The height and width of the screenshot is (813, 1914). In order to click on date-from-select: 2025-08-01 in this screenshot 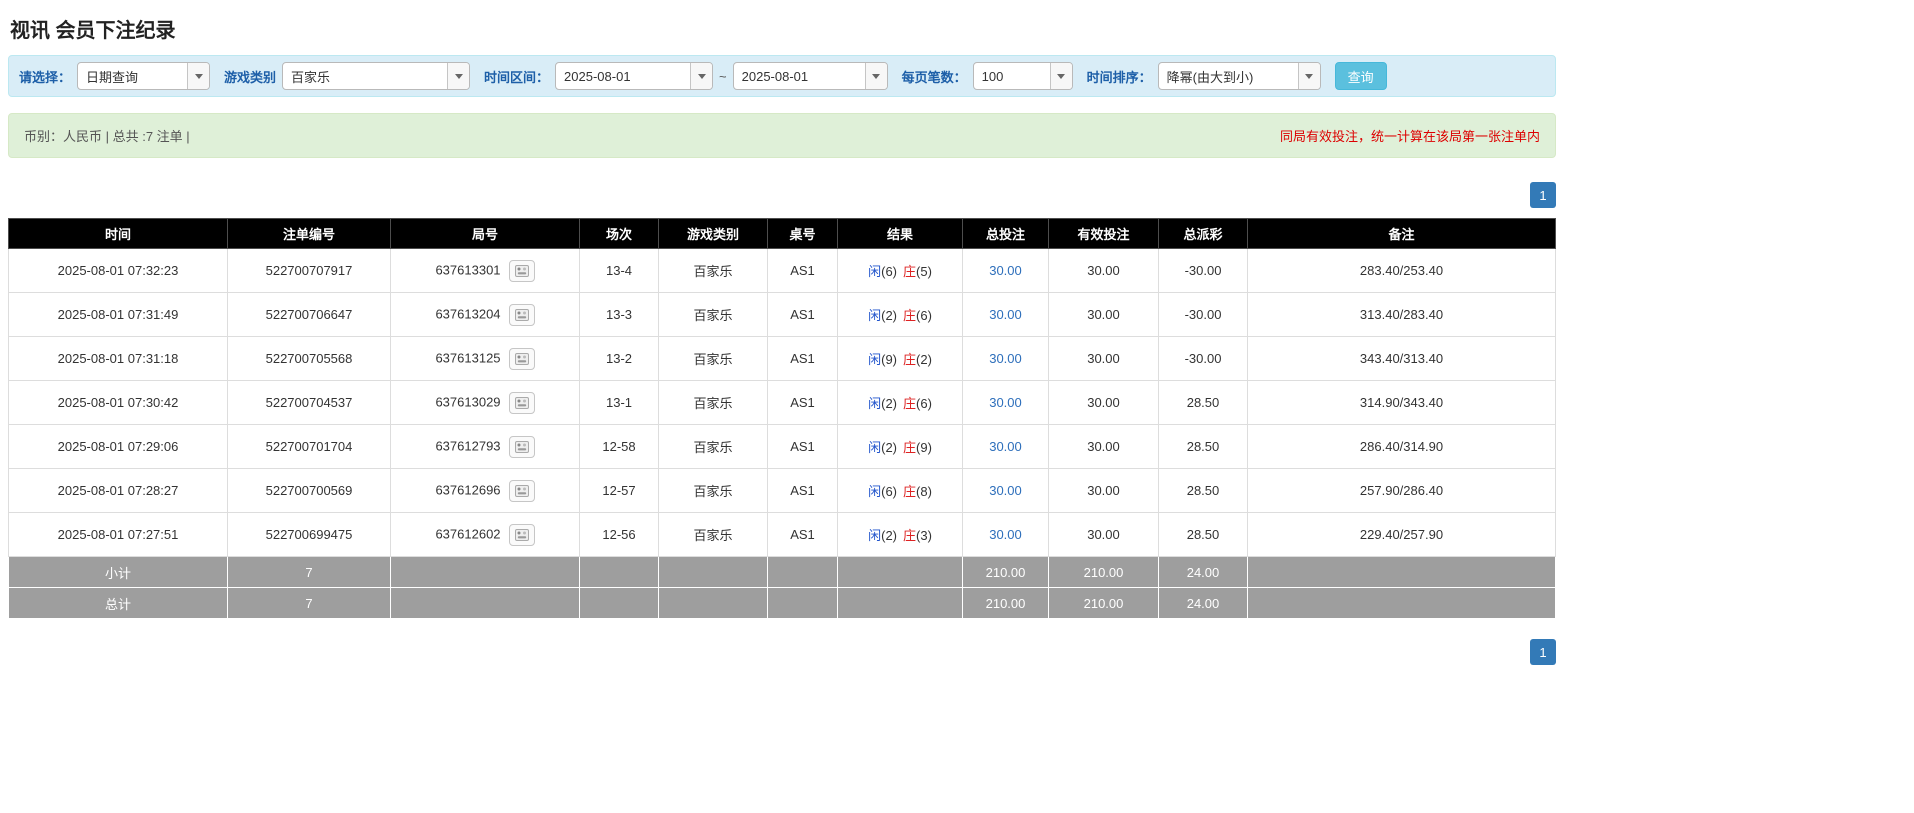, I will do `click(634, 76)`.